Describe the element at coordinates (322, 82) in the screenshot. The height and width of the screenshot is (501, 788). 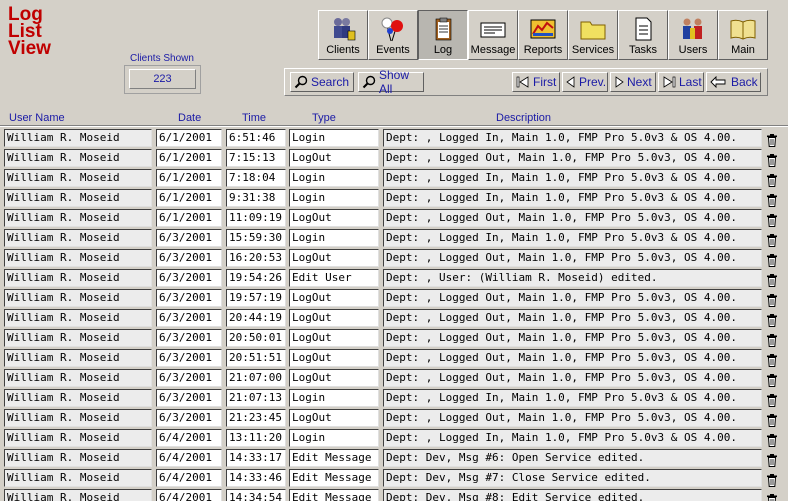
I see `search-button: Search` at that location.